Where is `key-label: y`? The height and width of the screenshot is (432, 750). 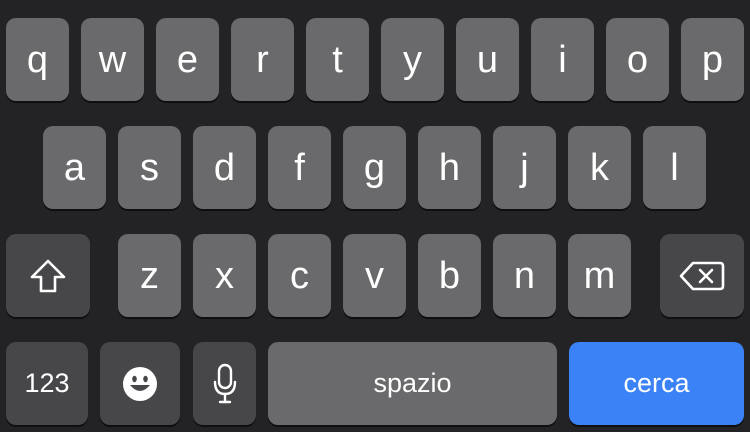 key-label: y is located at coordinates (412, 59).